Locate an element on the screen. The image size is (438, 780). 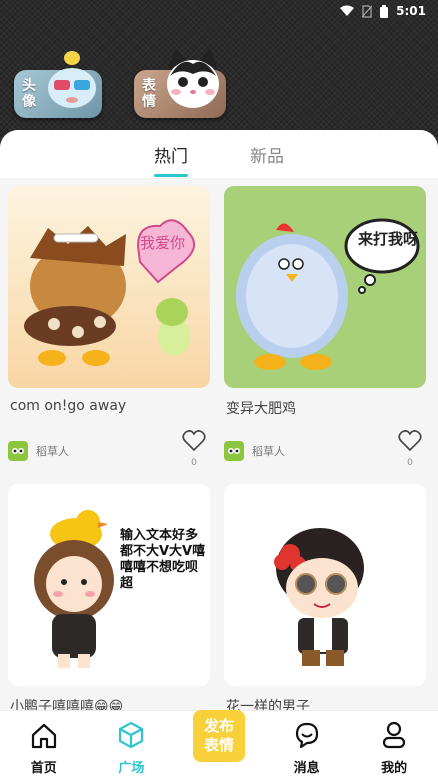
nav-mine-label: 我的 is located at coordinates (394, 768).